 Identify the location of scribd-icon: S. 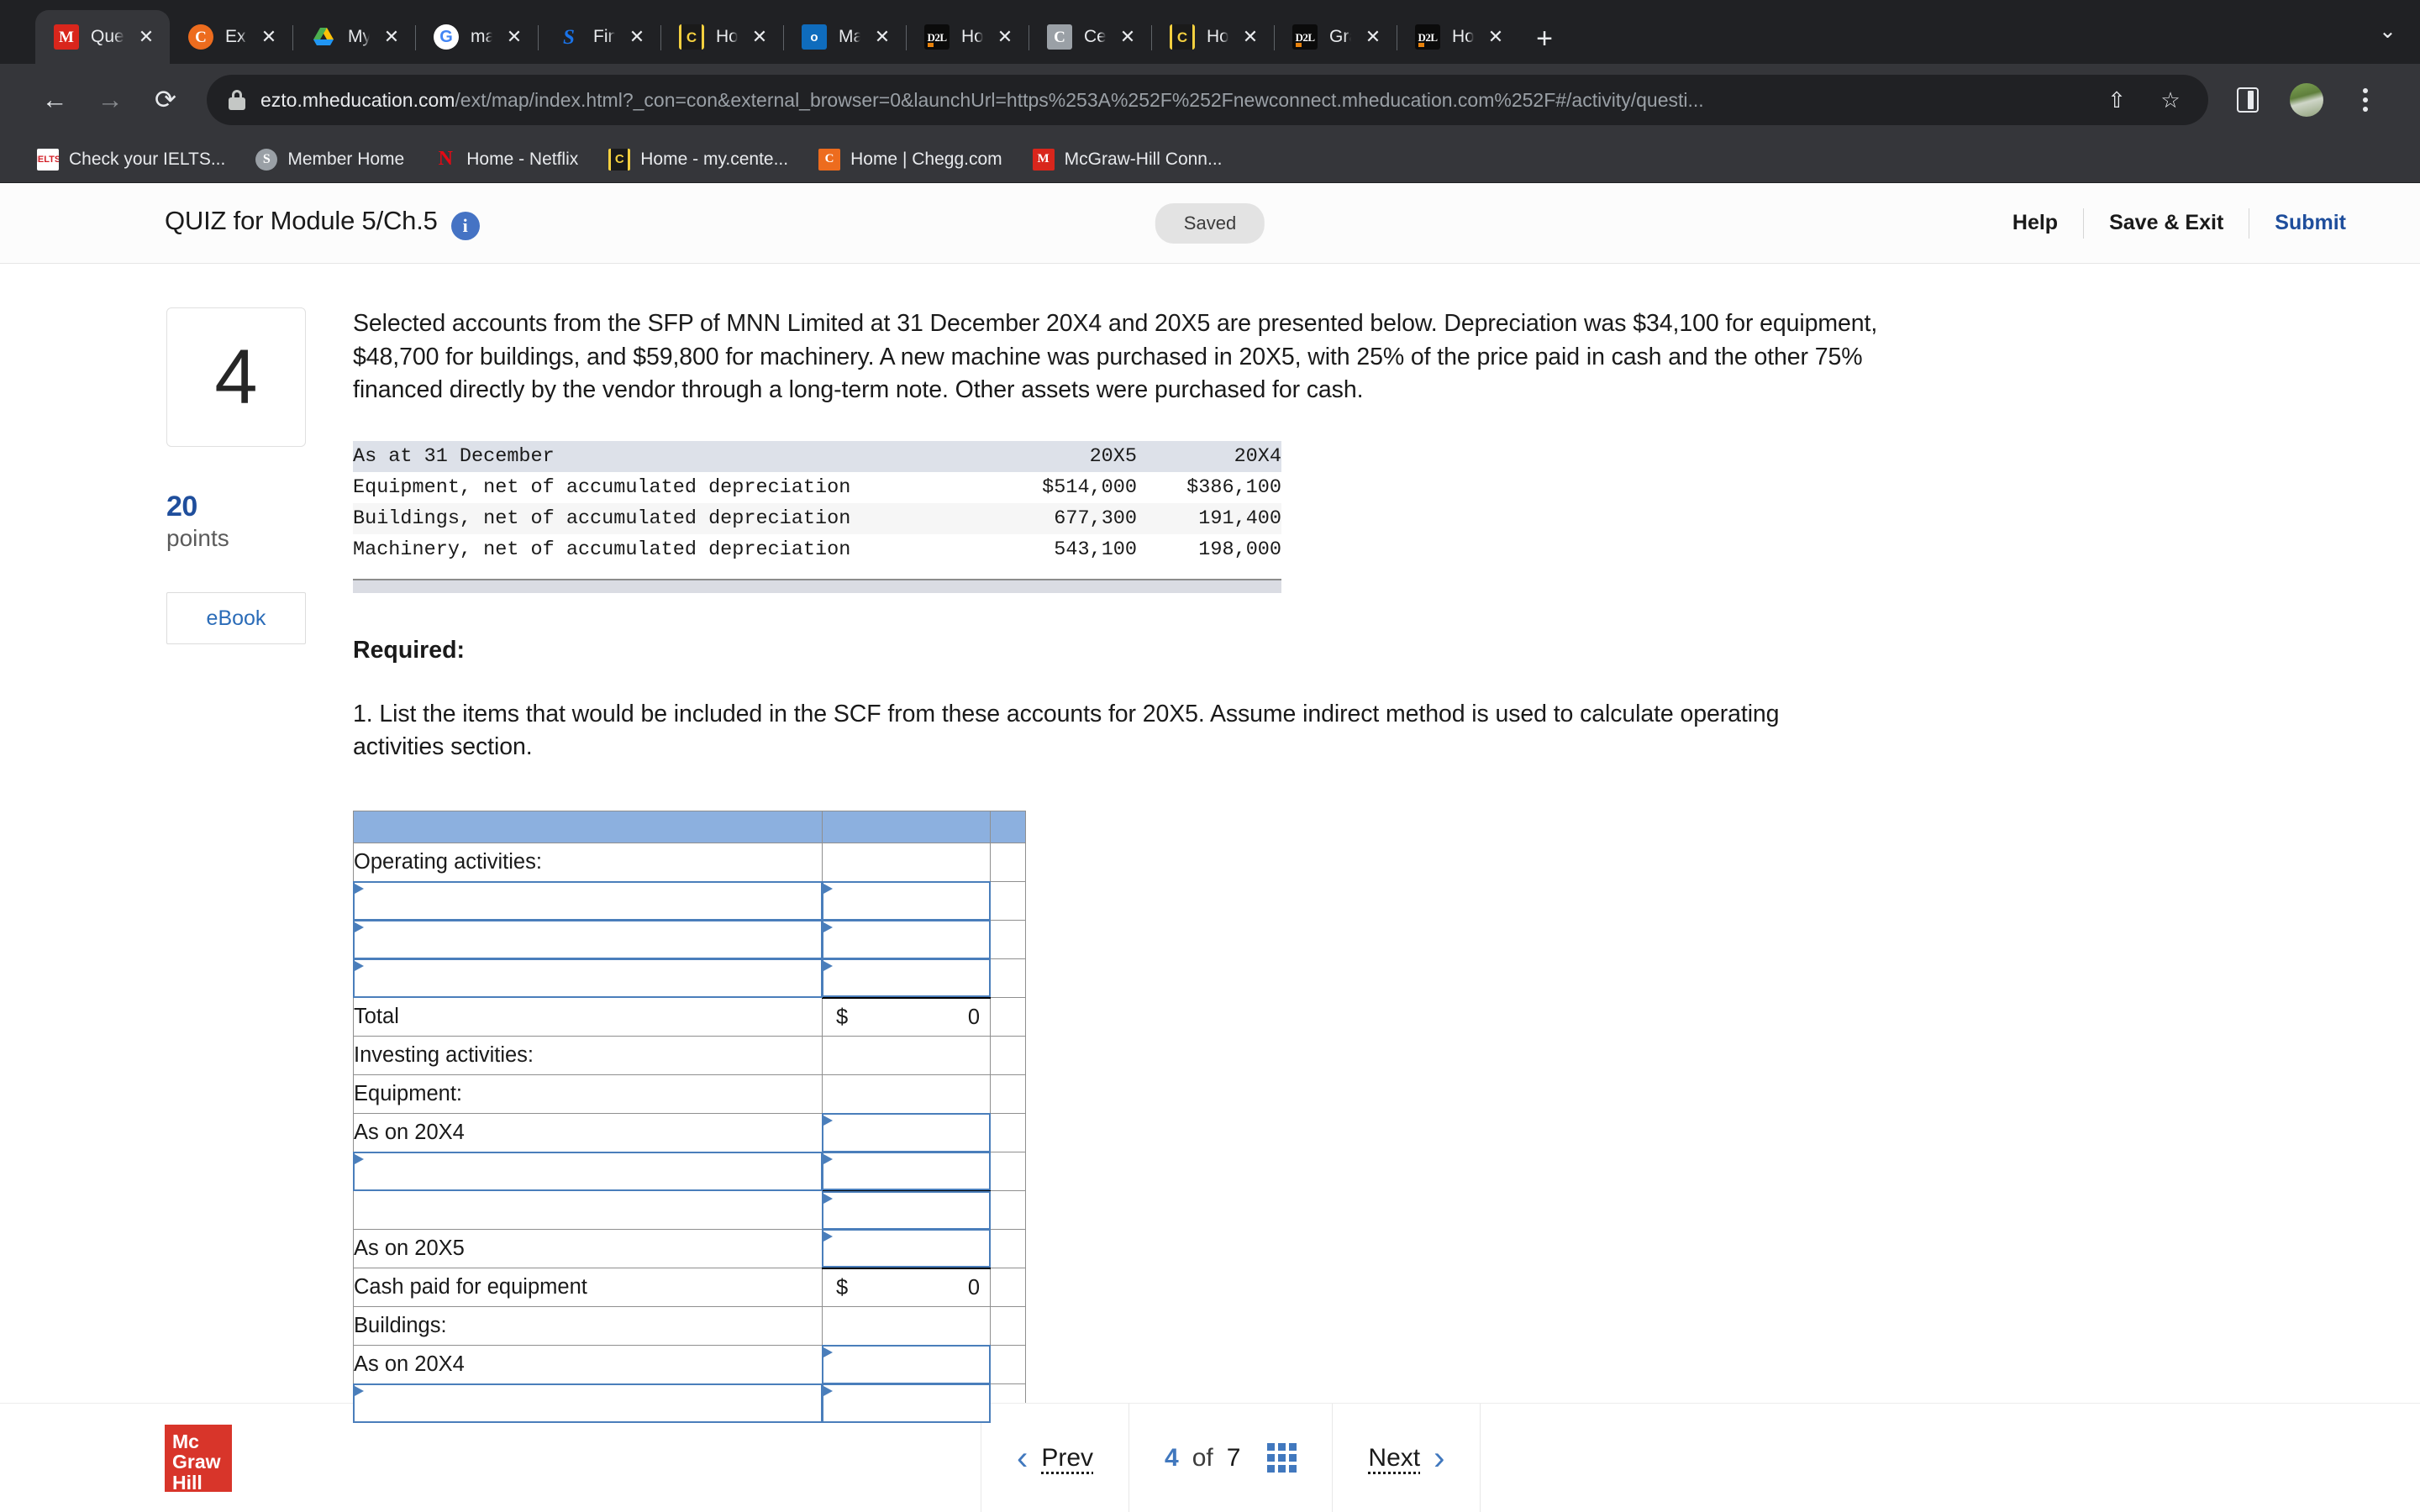
(569, 37).